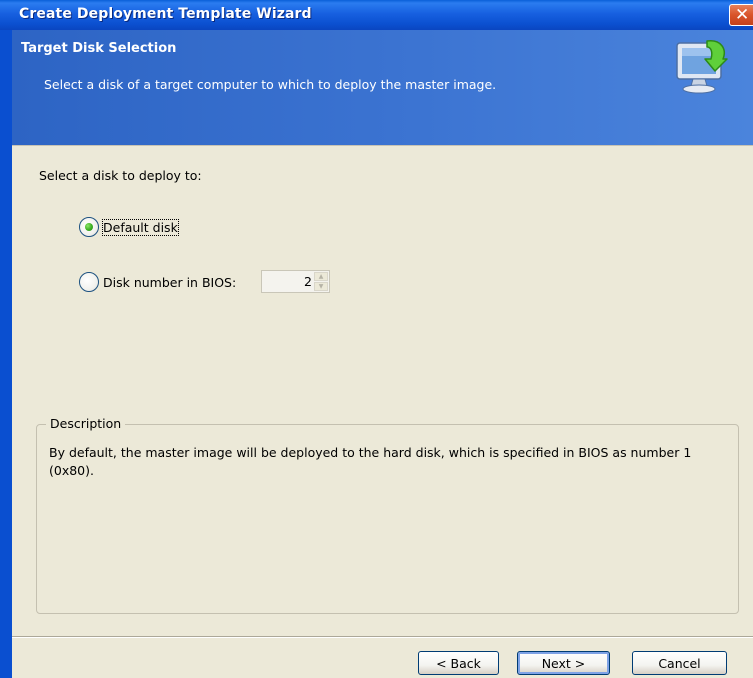 The width and height of the screenshot is (753, 678). What do you see at coordinates (376, 15) in the screenshot?
I see `title-bar: Create Deployment Template Wizard ✕` at bounding box center [376, 15].